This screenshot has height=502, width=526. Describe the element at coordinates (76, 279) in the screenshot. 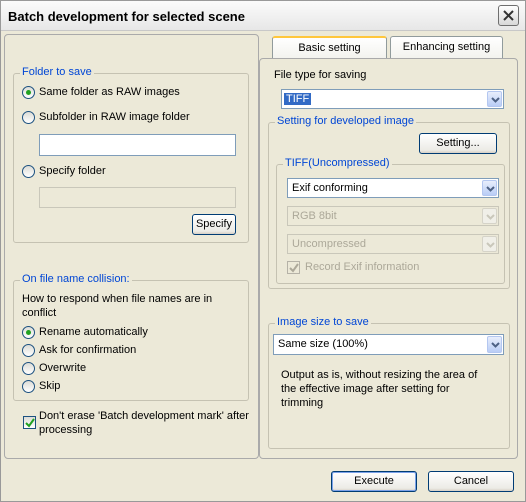

I see `collision-label: On file name collision:` at that location.